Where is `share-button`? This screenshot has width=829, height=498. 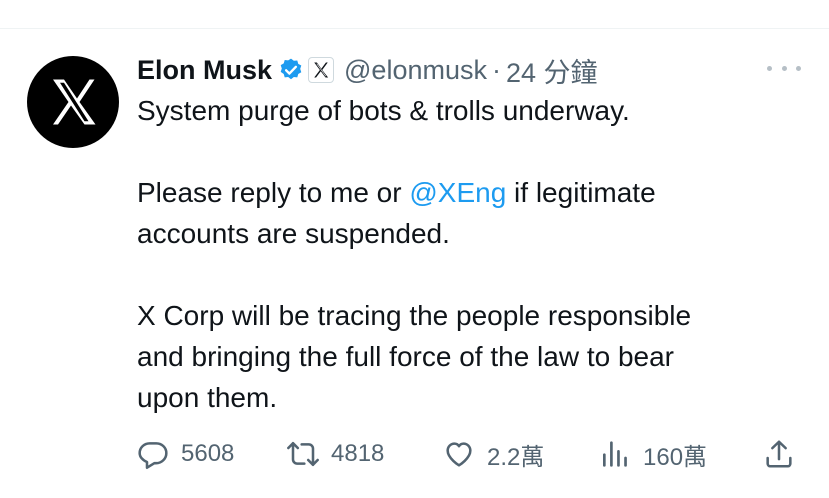
share-button is located at coordinates (779, 454).